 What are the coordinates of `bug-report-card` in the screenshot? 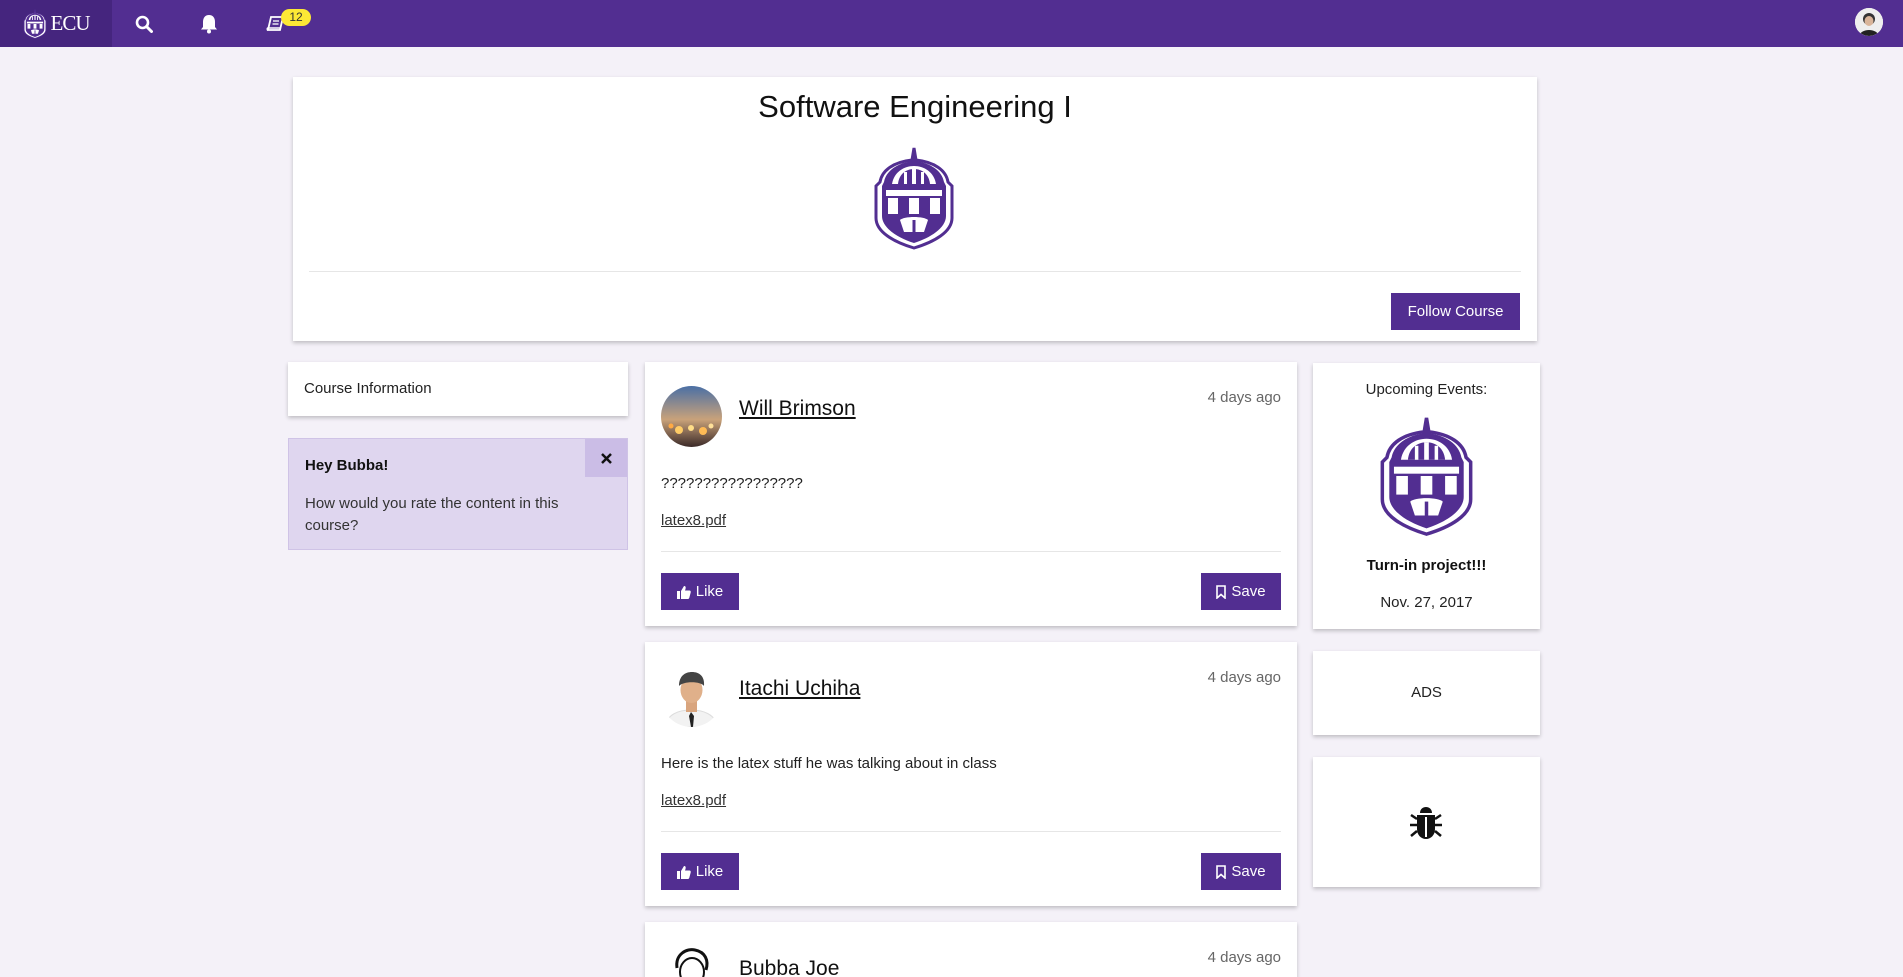 It's located at (1426, 822).